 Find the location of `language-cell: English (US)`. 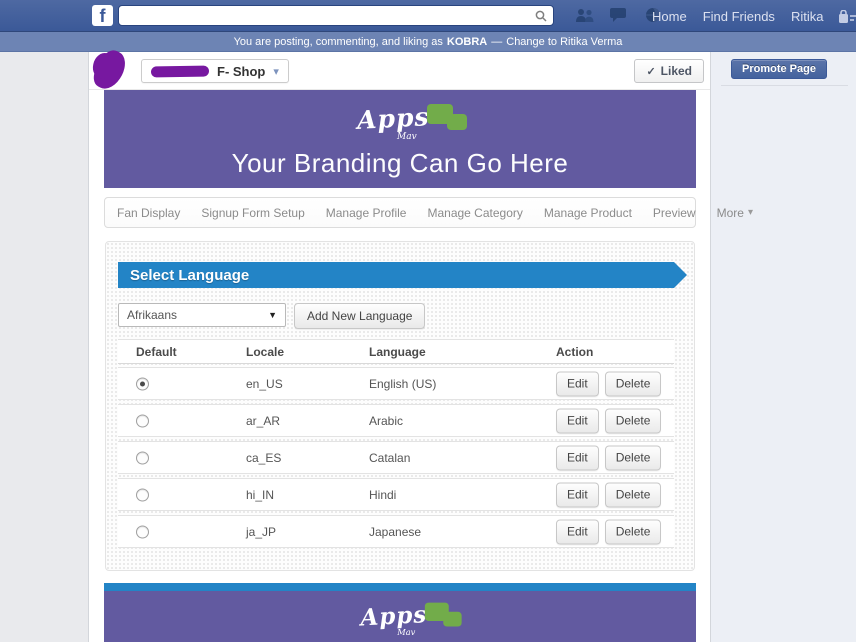

language-cell: English (US) is located at coordinates (403, 383).